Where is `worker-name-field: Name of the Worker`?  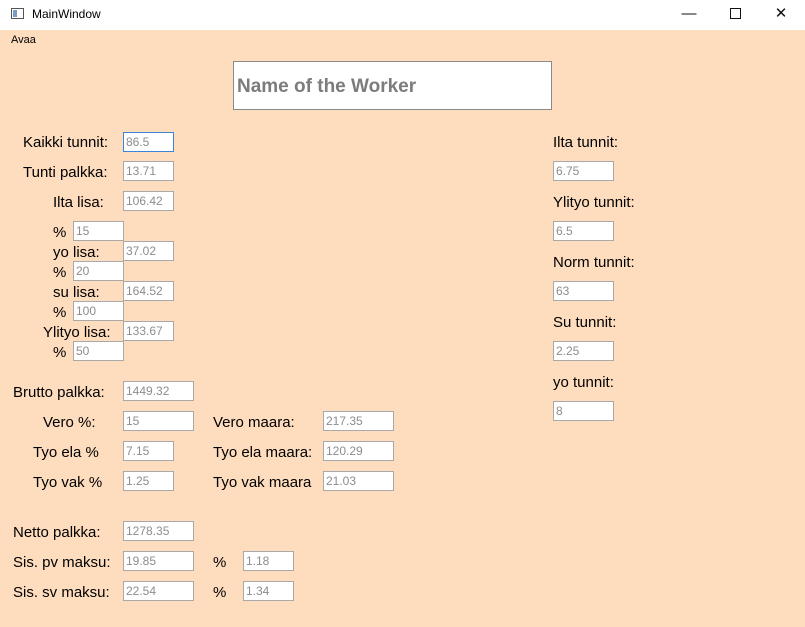 worker-name-field: Name of the Worker is located at coordinates (392, 85).